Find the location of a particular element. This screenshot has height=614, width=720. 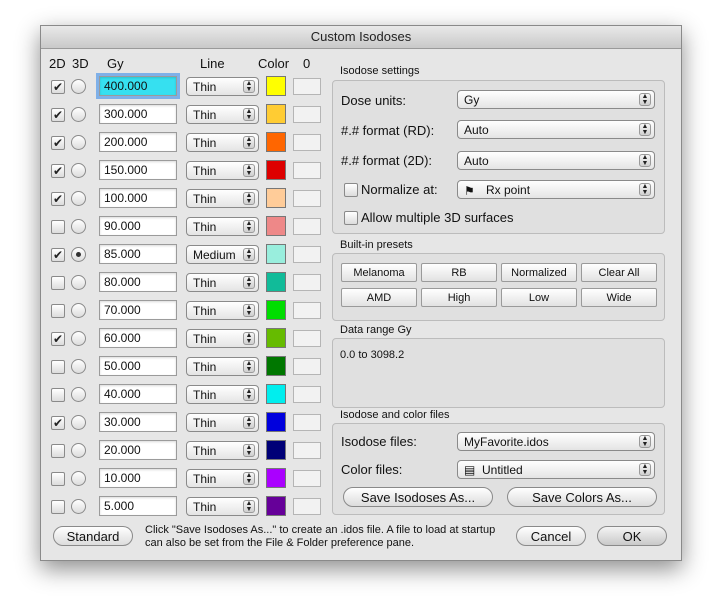

dose-level-input: 20.000 is located at coordinates (138, 450).